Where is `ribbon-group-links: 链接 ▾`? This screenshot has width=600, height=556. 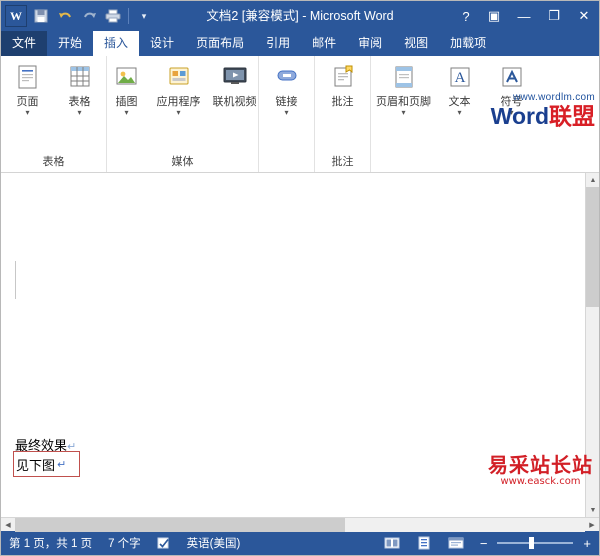
ribbon-group-links: 链接 ▾ is located at coordinates (286, 114).